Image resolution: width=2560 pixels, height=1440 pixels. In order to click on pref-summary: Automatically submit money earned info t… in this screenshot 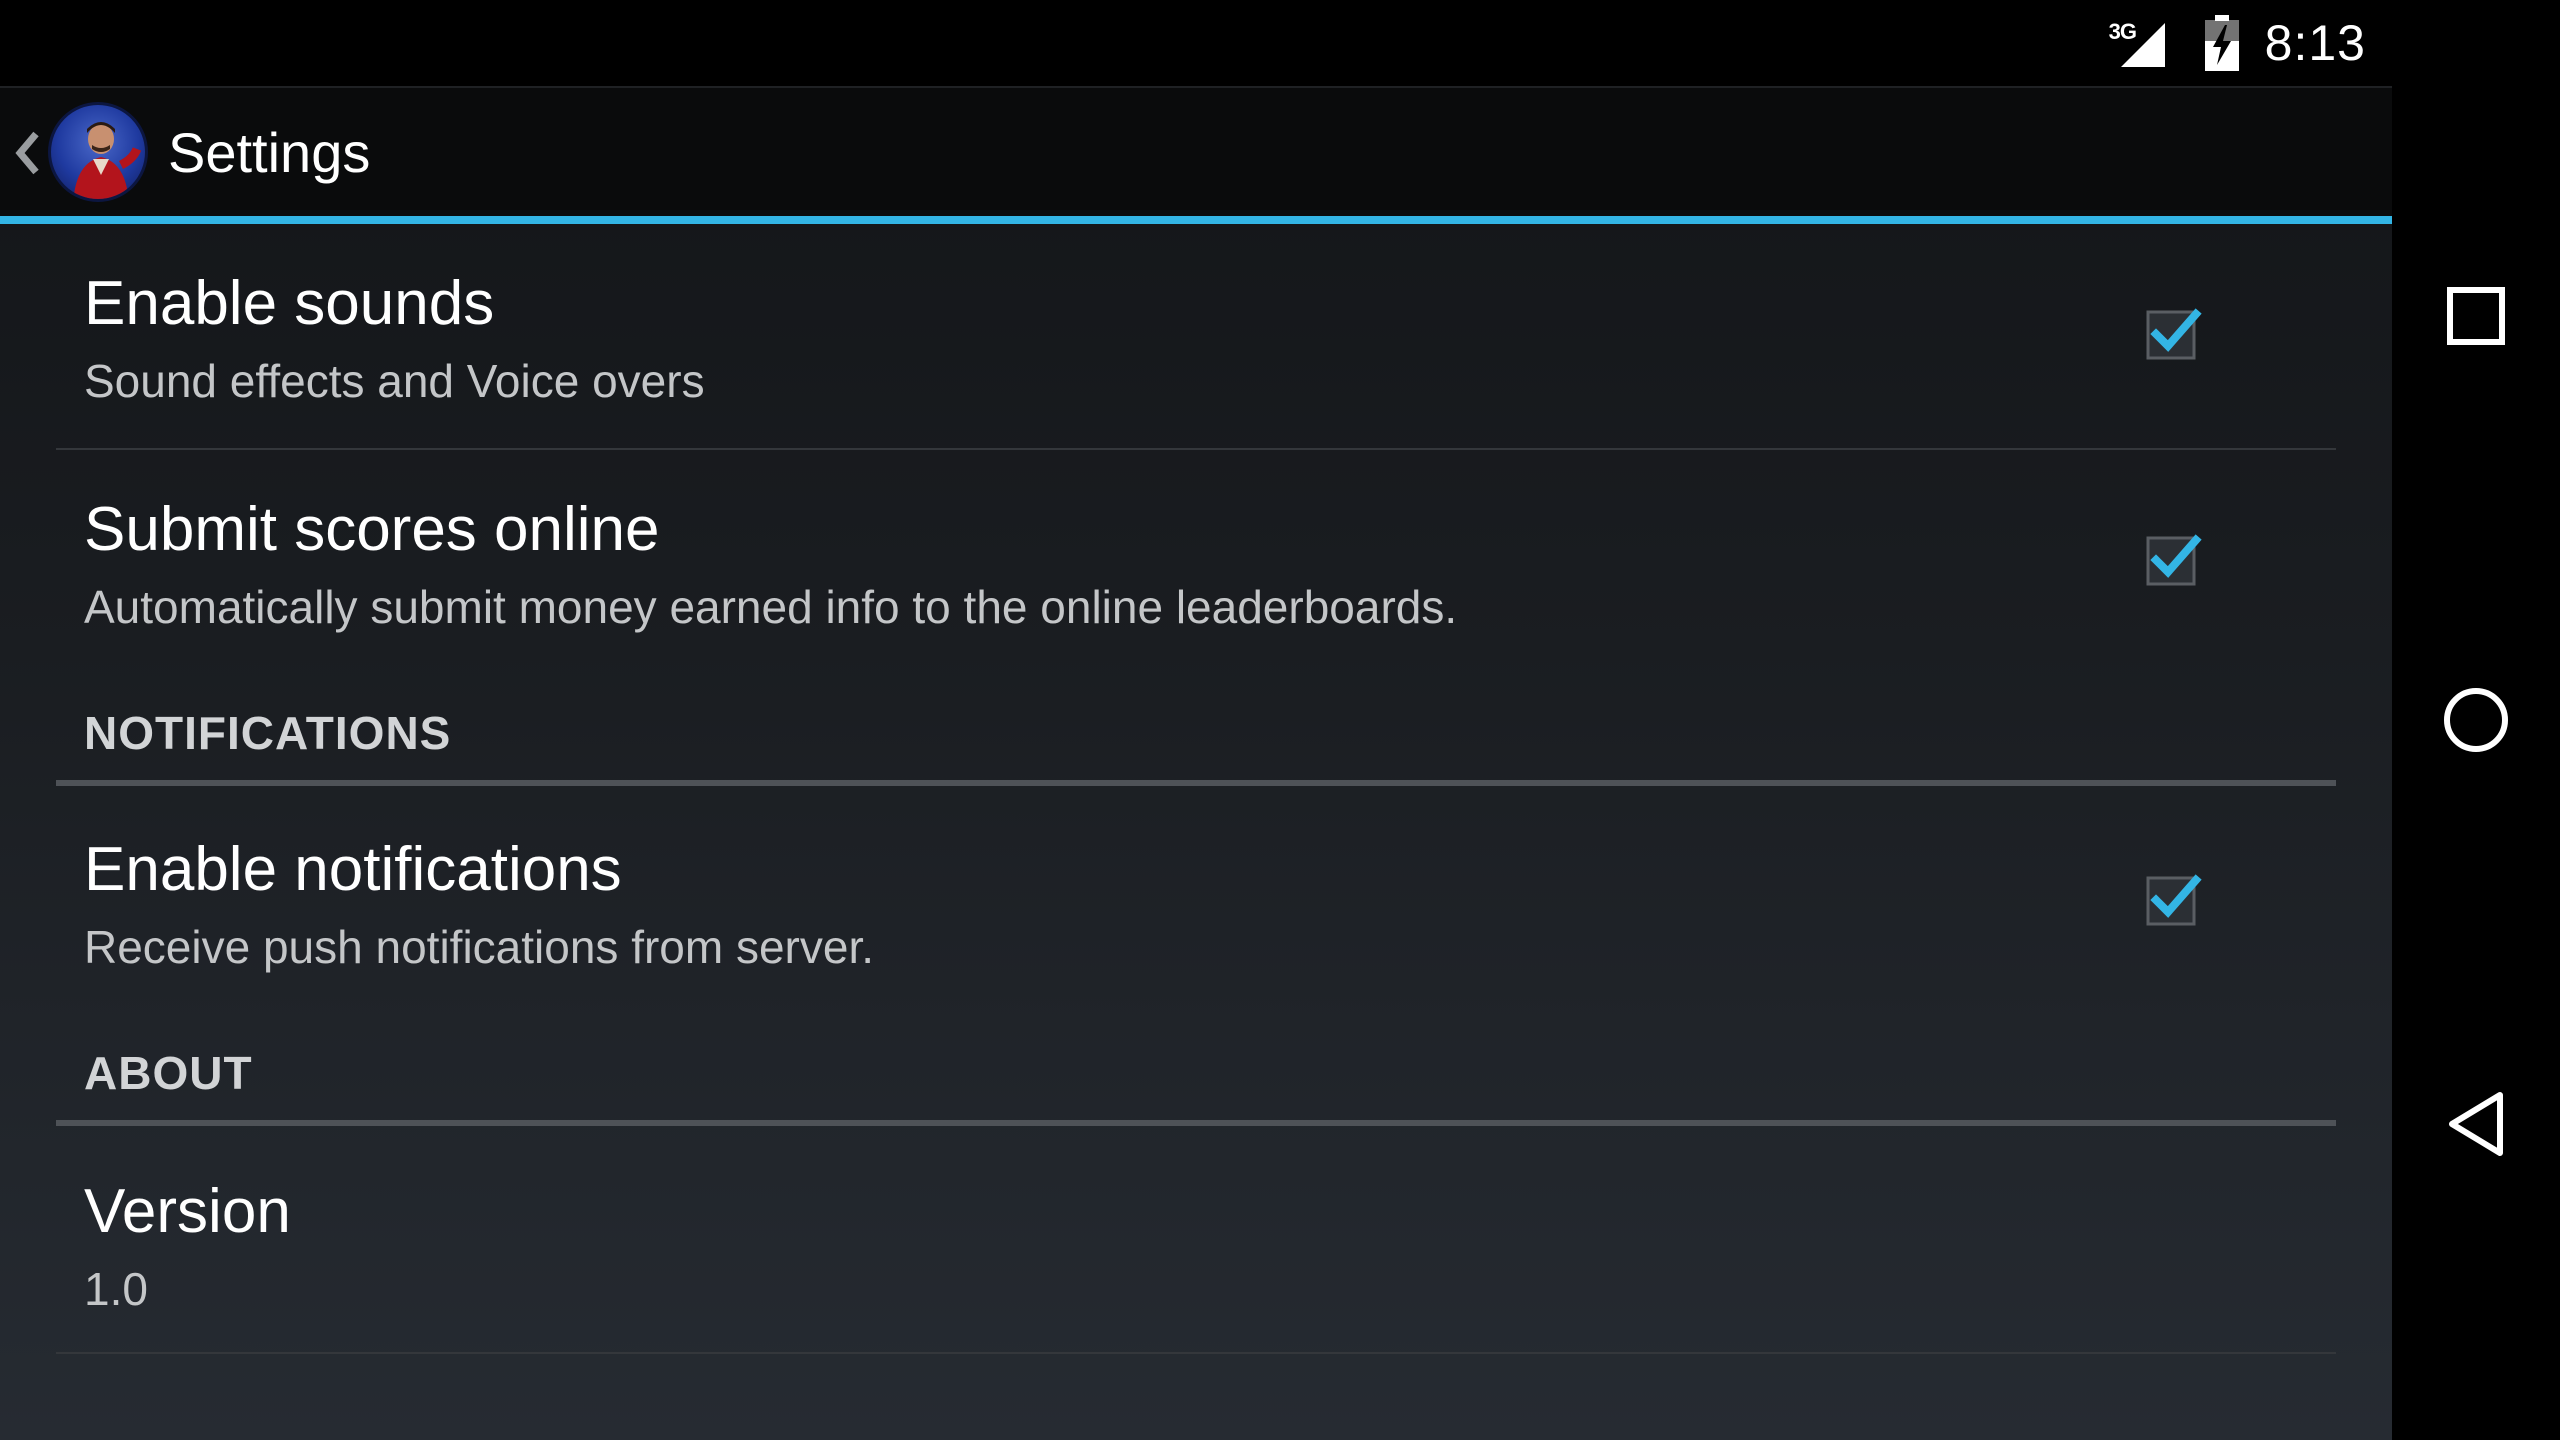, I will do `click(771, 607)`.